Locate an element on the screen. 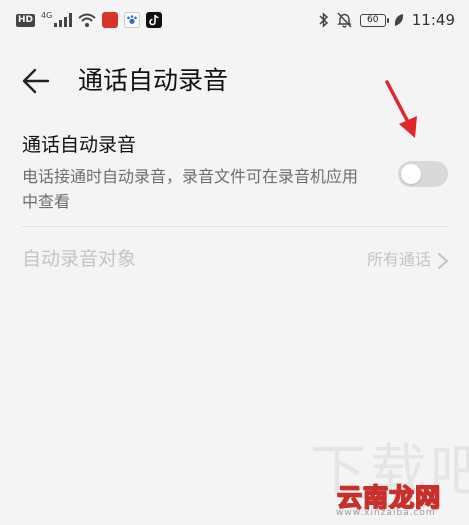  battery-level: 60 is located at coordinates (373, 19).